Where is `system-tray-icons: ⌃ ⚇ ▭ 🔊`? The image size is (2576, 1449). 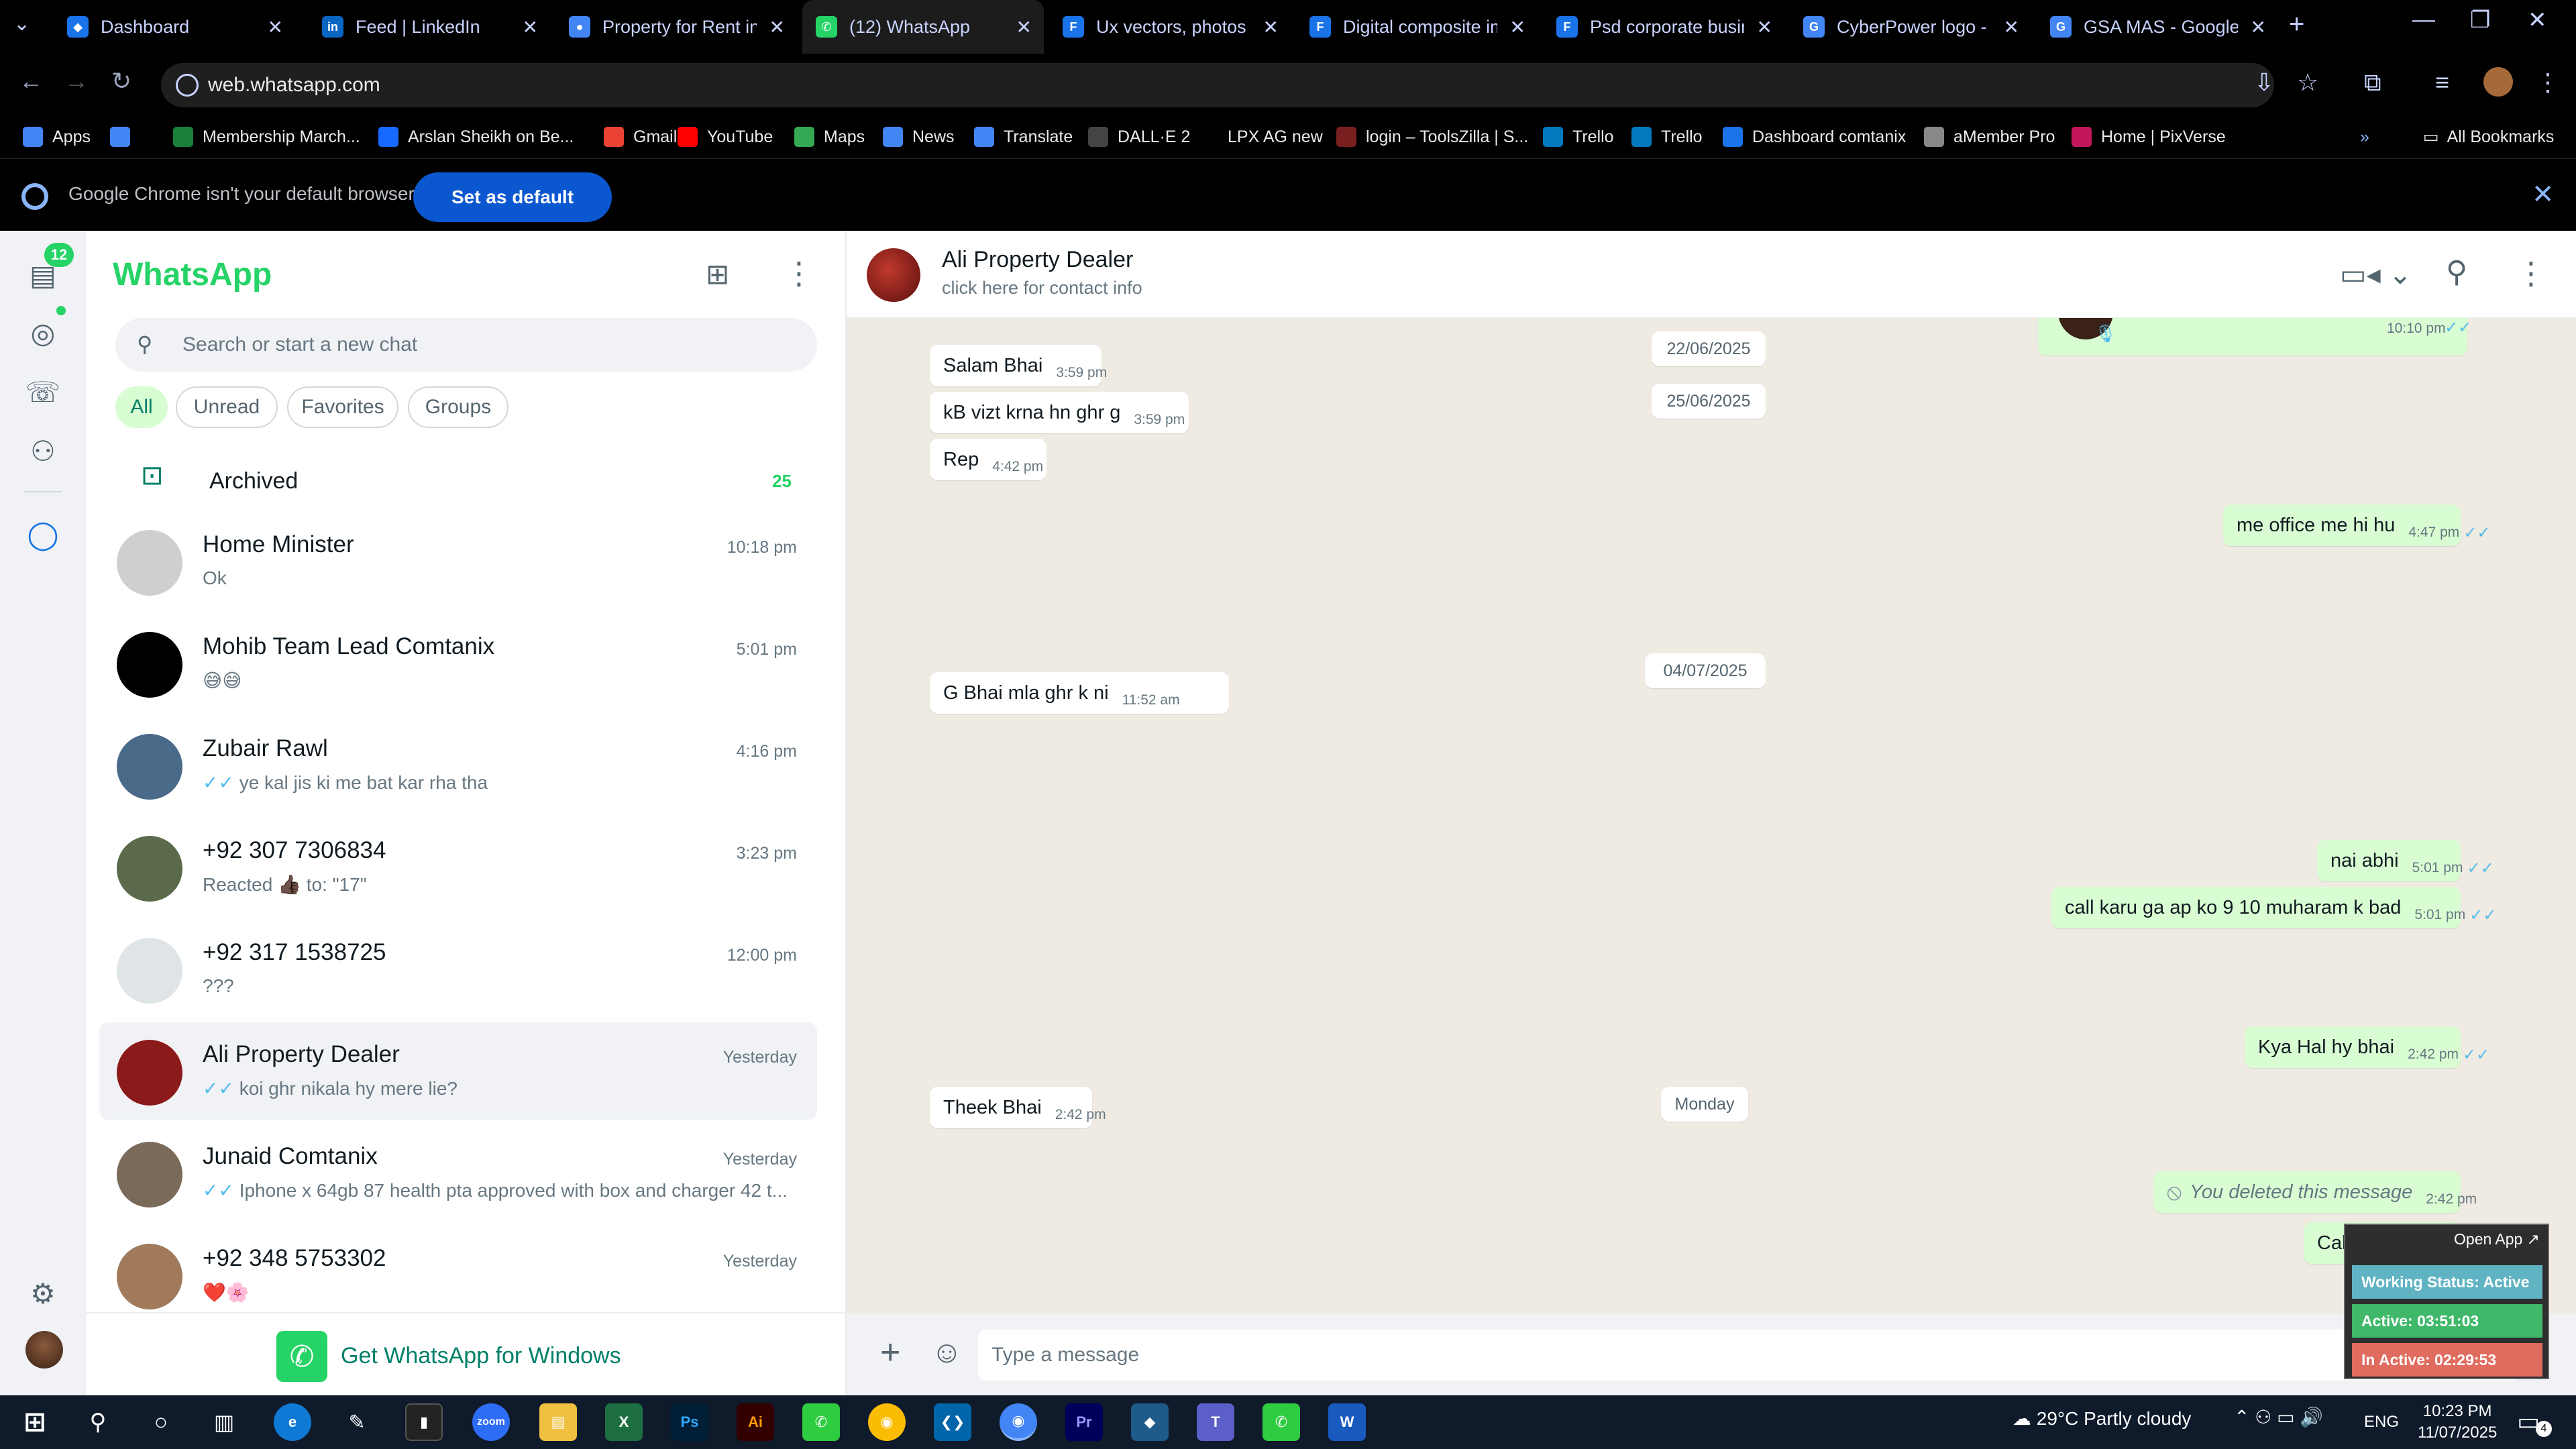
system-tray-icons: ⌃ ⚇ ▭ 🔊 is located at coordinates (2278, 1417).